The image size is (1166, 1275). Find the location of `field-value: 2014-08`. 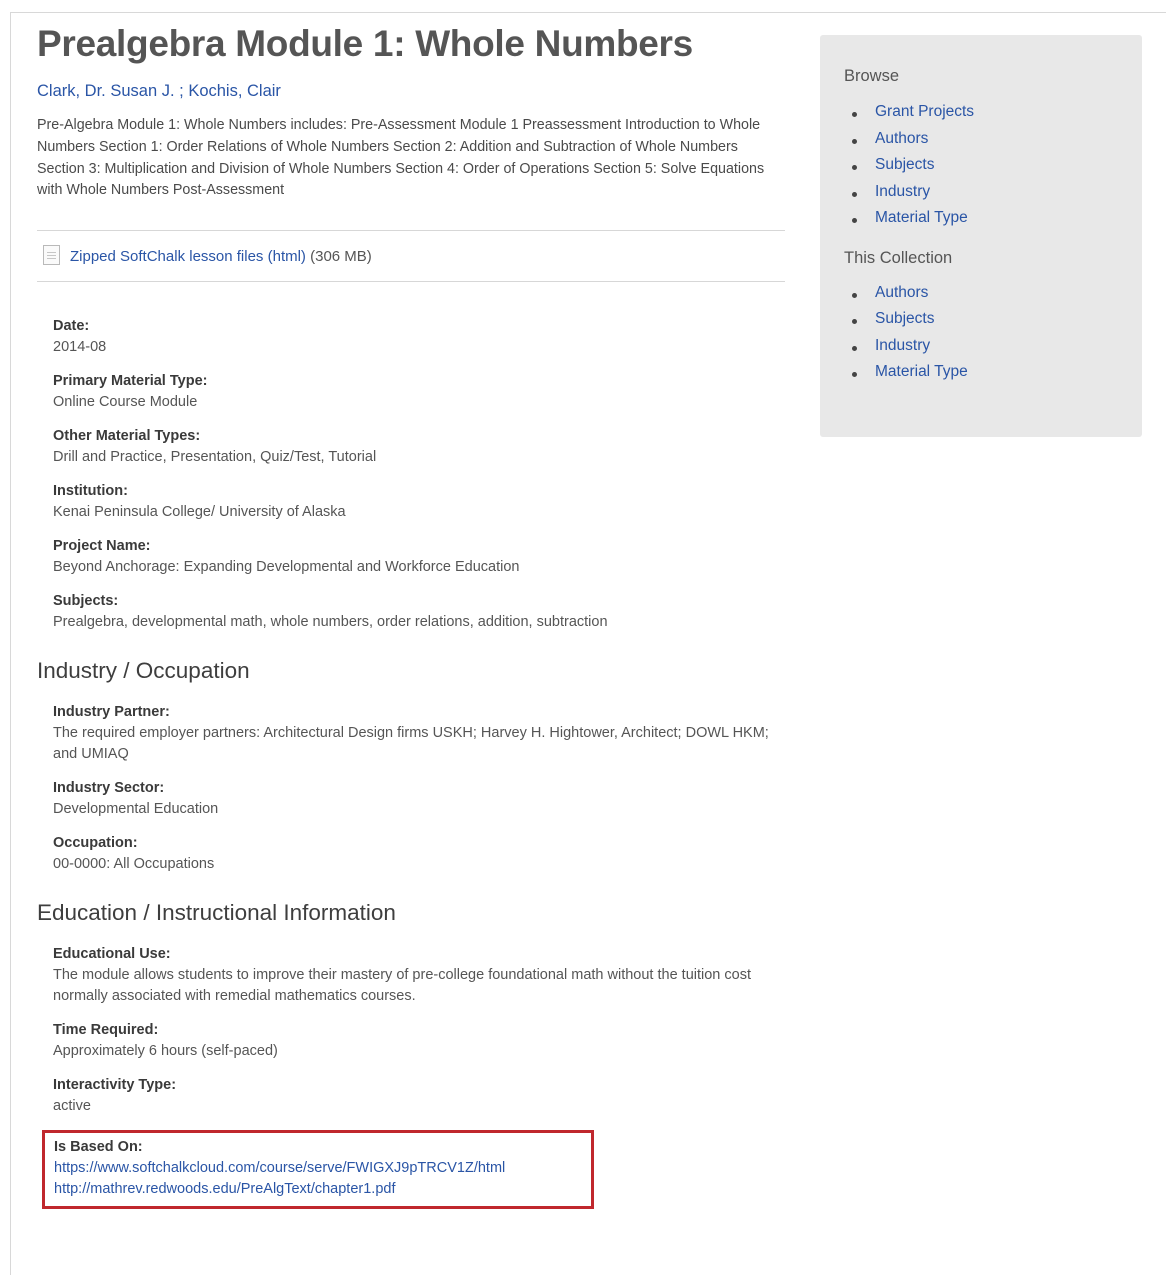

field-value: 2014-08 is located at coordinates (80, 346).